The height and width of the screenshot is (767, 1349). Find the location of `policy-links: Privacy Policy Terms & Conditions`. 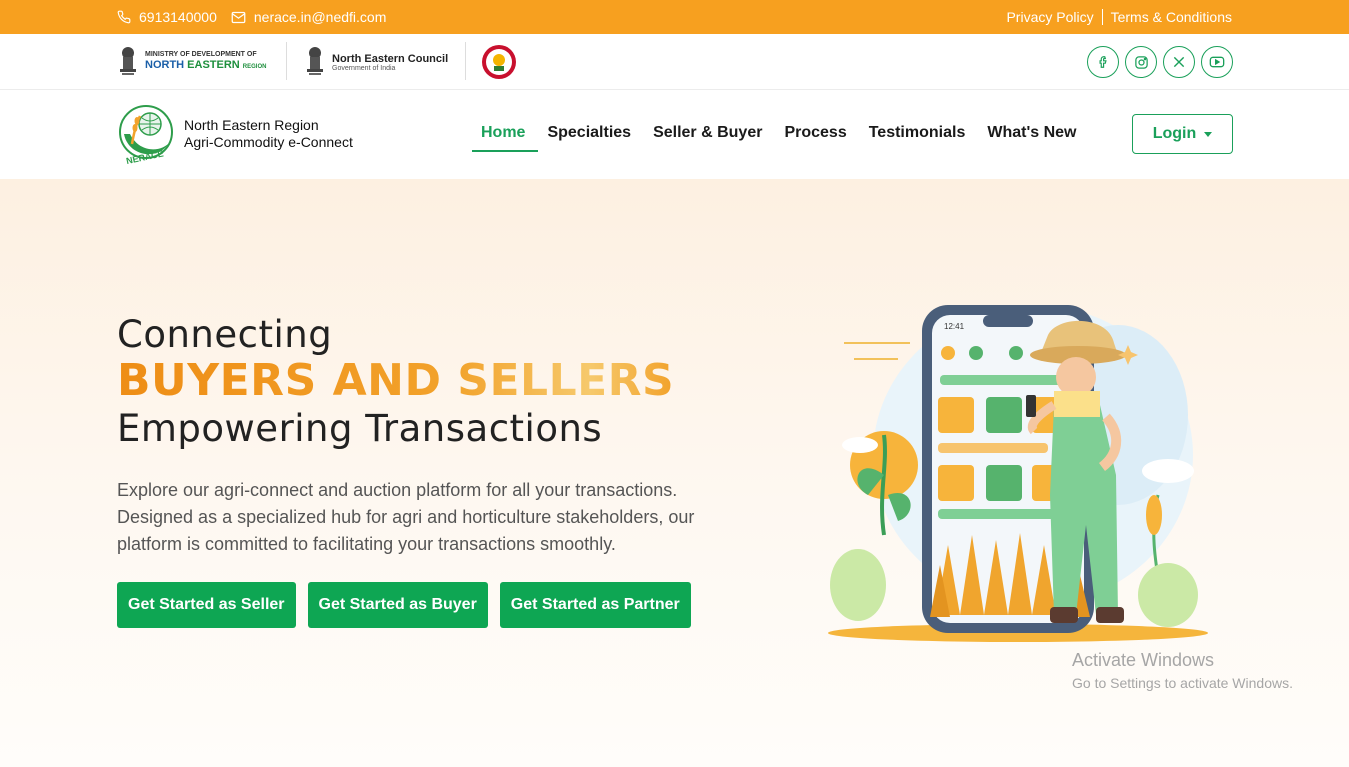

policy-links: Privacy Policy Terms & Conditions is located at coordinates (1119, 17).